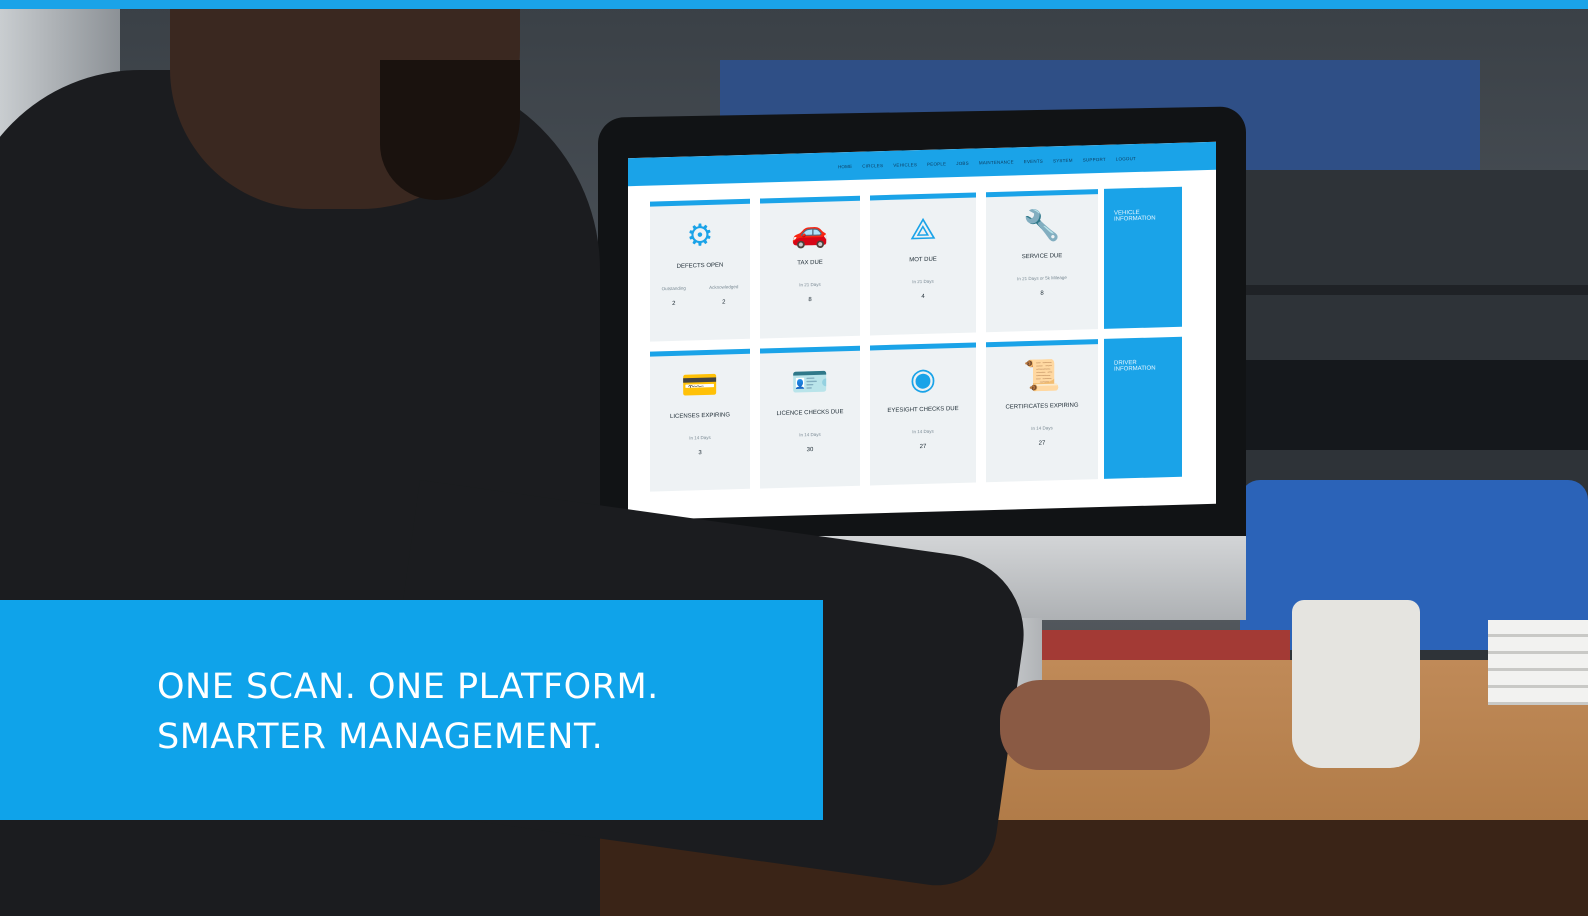 The height and width of the screenshot is (916, 1588). Describe the element at coordinates (1042, 376) in the screenshot. I see `certificate-icon: 📜` at that location.